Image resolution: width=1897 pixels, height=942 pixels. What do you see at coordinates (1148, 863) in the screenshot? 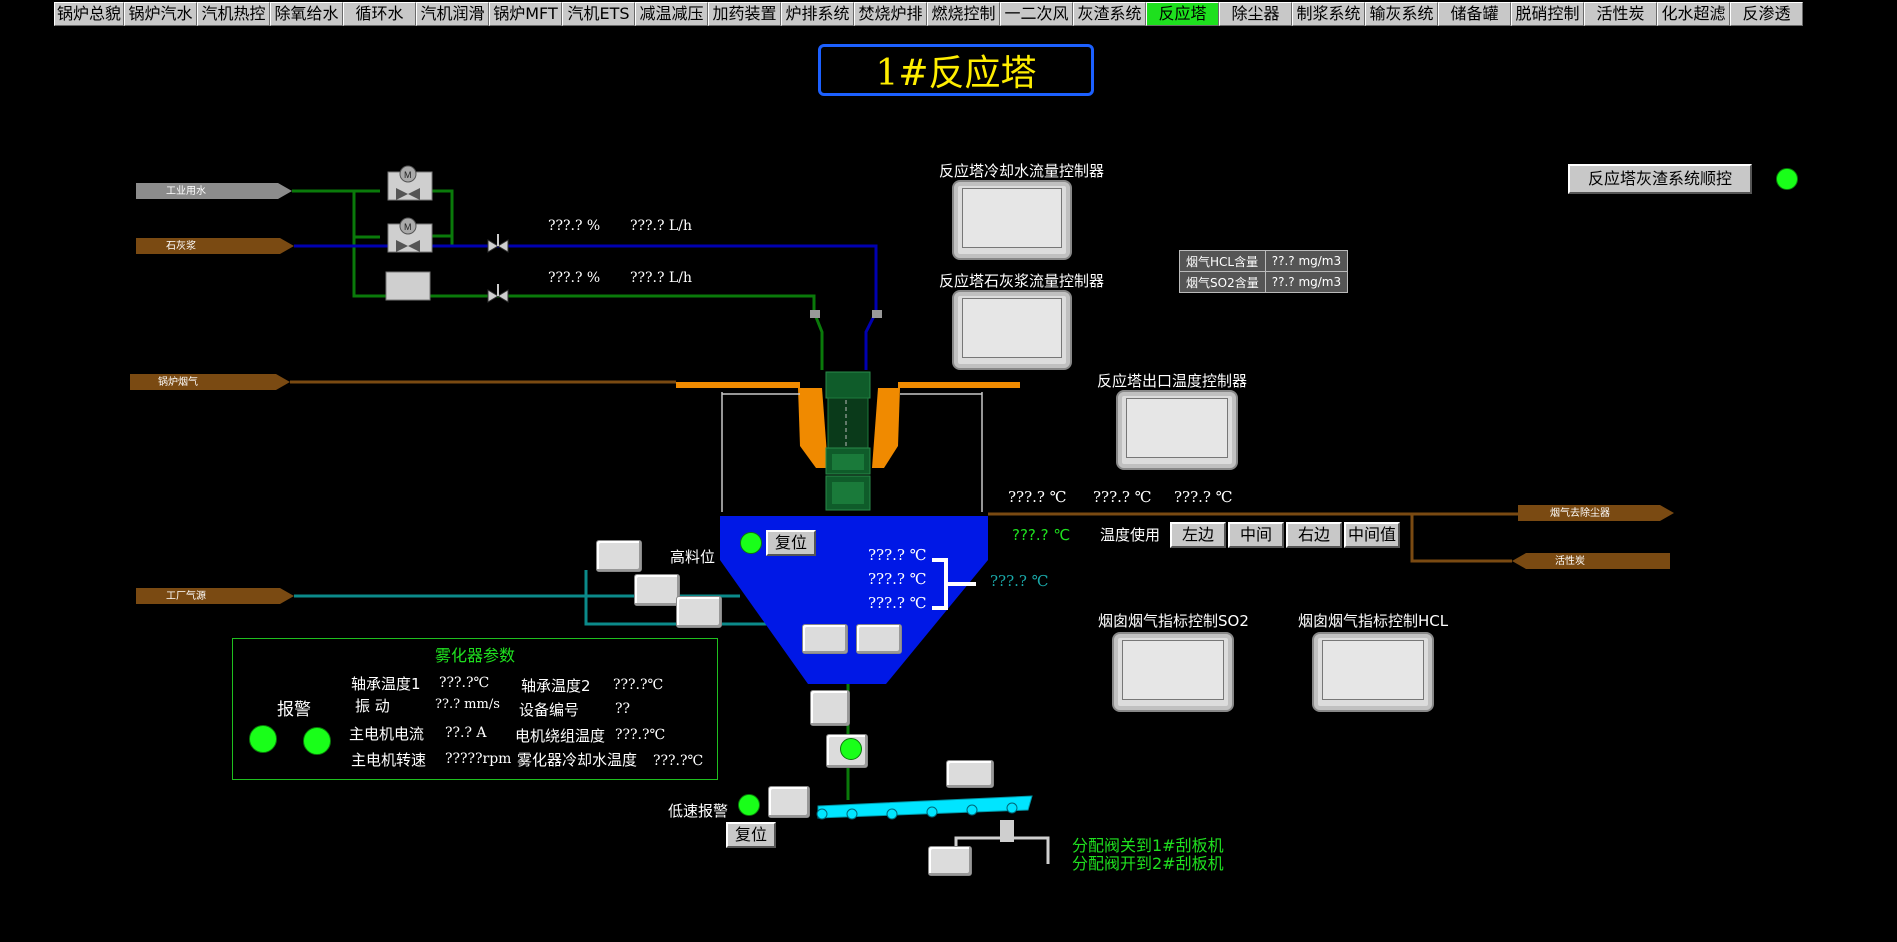
I see `distribution-to-scraper2: 分配阀开到2#刮板机` at bounding box center [1148, 863].